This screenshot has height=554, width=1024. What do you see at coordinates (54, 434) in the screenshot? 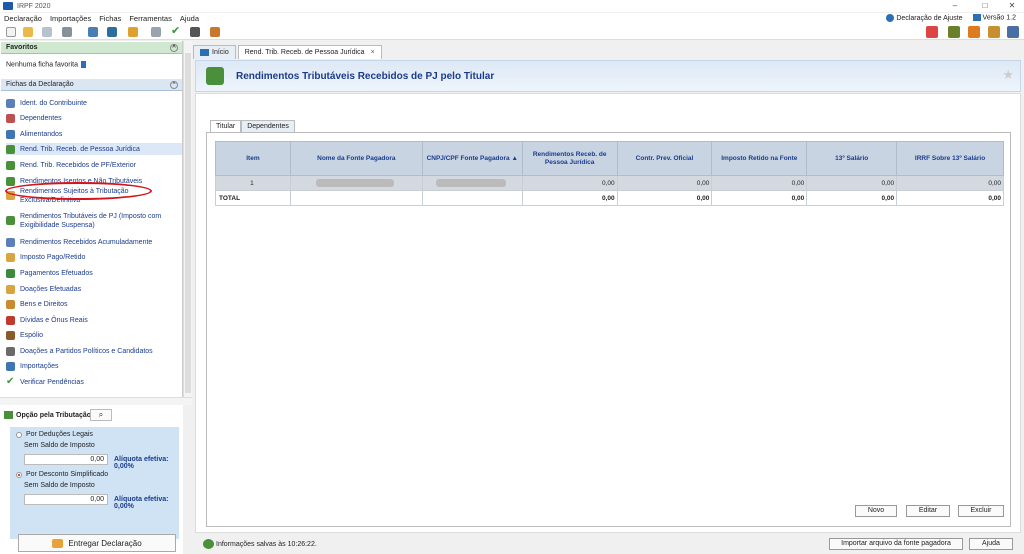
I see `radio-deducoes-legais: Por Deduções Legais` at bounding box center [54, 434].